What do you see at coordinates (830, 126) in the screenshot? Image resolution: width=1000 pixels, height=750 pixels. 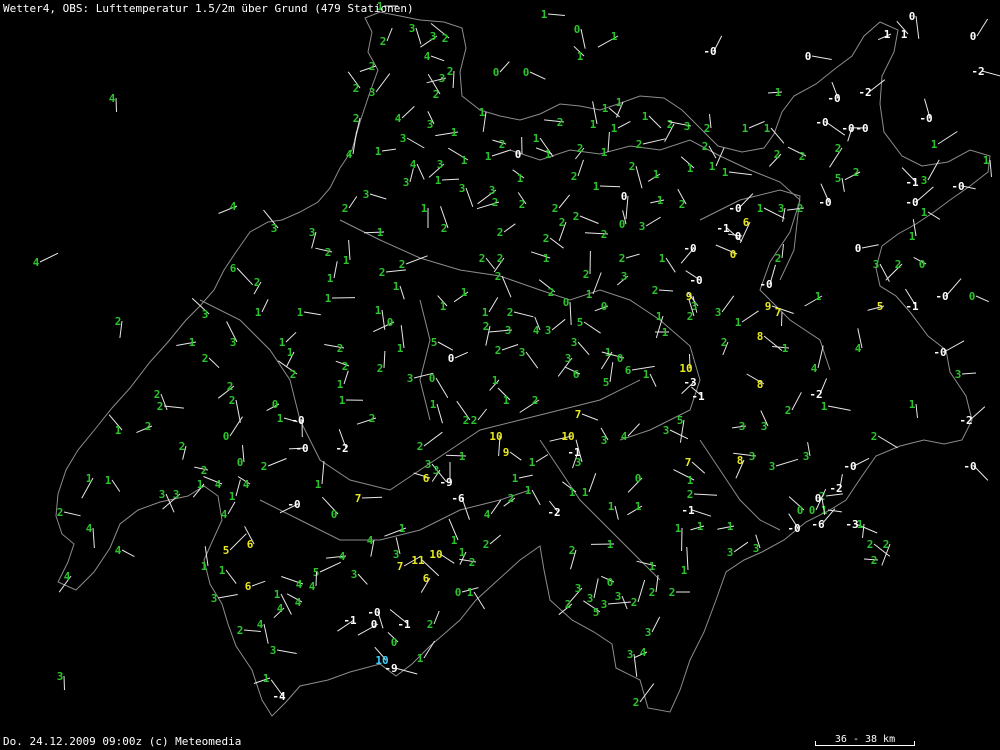 I see `station-marker: -0` at bounding box center [830, 126].